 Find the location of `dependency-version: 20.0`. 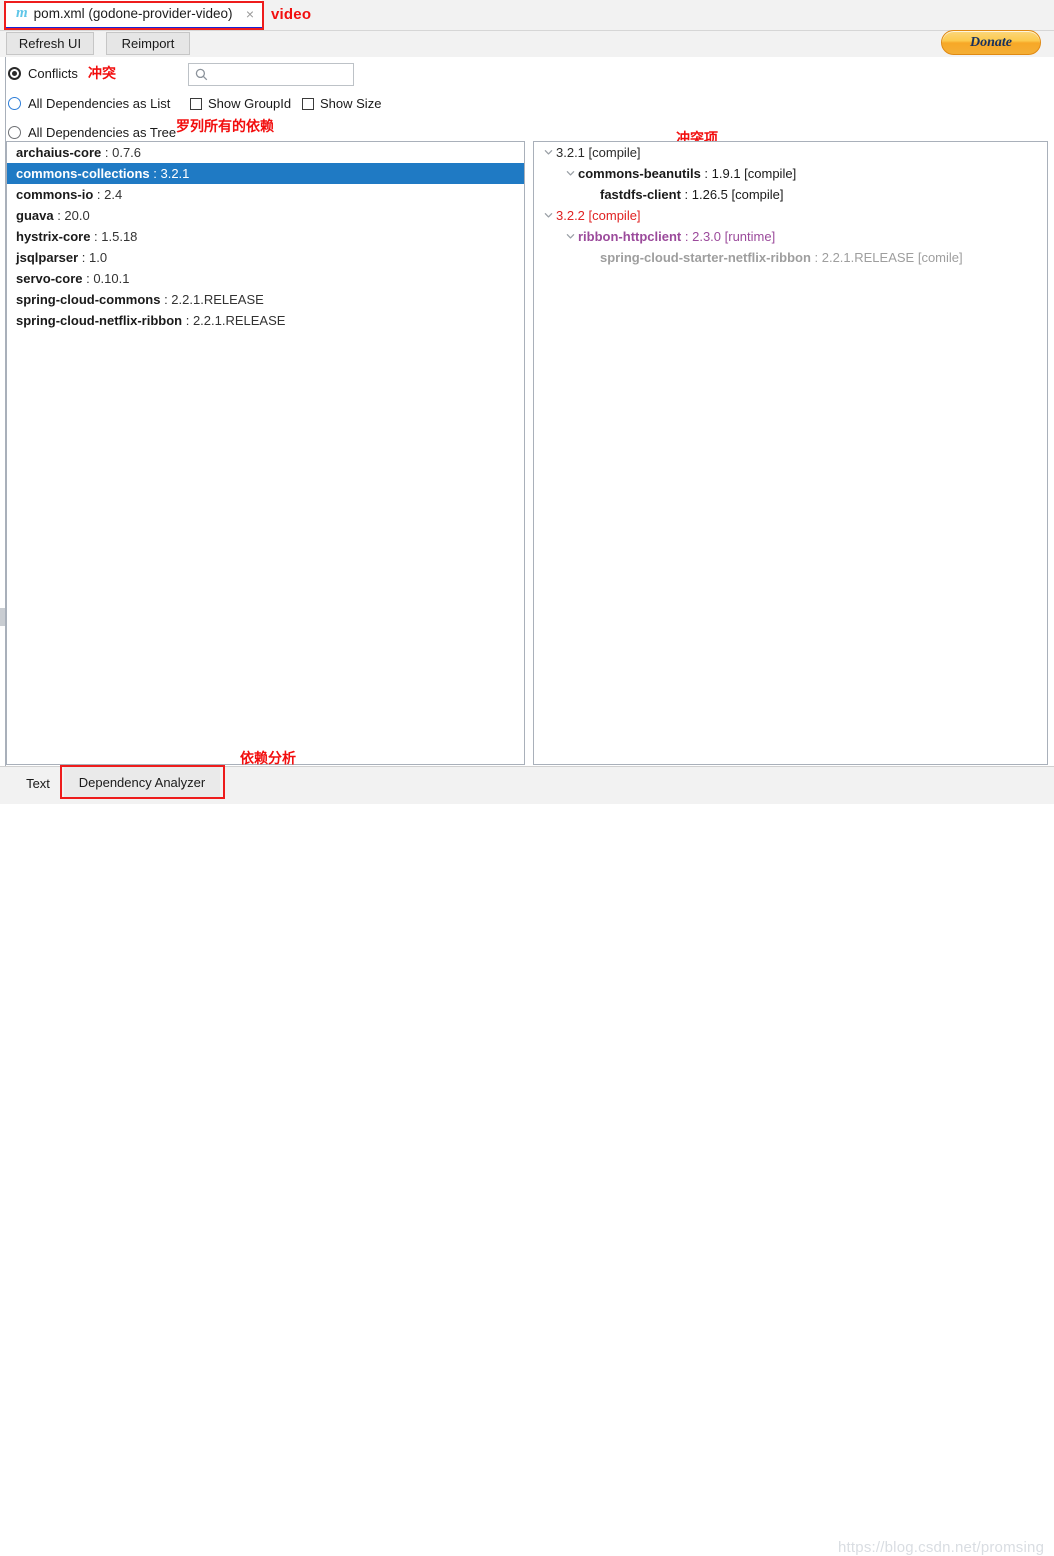

dependency-version: 20.0 is located at coordinates (77, 215).